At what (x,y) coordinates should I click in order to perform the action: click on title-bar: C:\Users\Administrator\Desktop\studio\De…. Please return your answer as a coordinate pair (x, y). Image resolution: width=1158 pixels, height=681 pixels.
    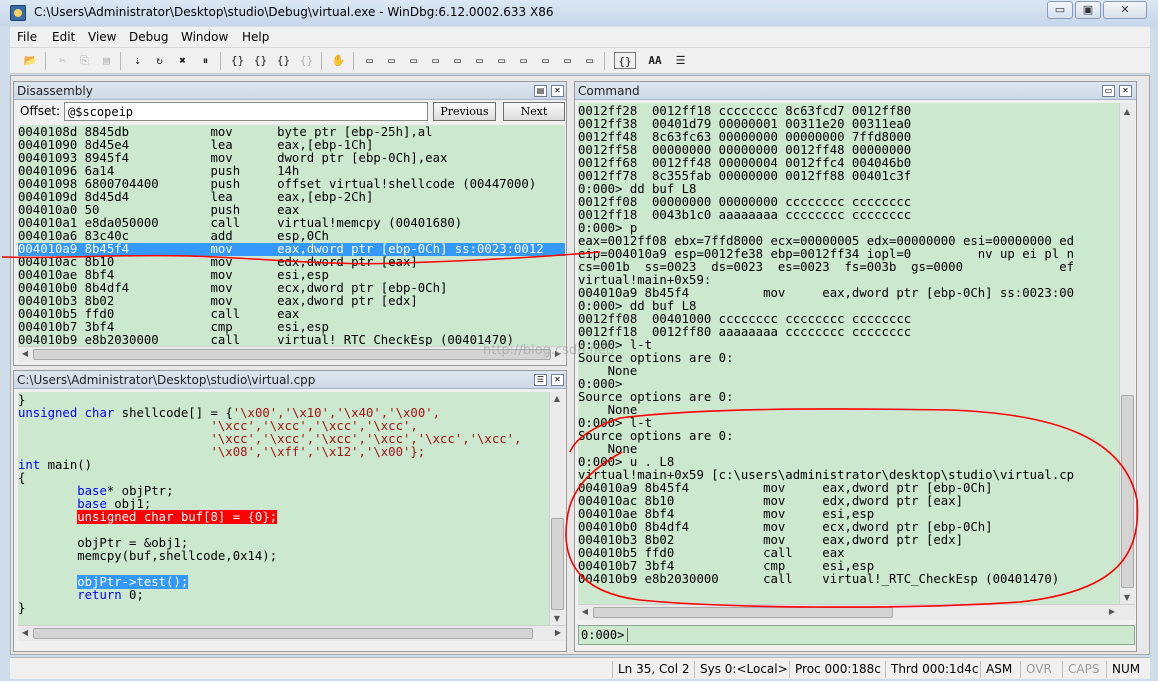
    Looking at the image, I should click on (579, 13).